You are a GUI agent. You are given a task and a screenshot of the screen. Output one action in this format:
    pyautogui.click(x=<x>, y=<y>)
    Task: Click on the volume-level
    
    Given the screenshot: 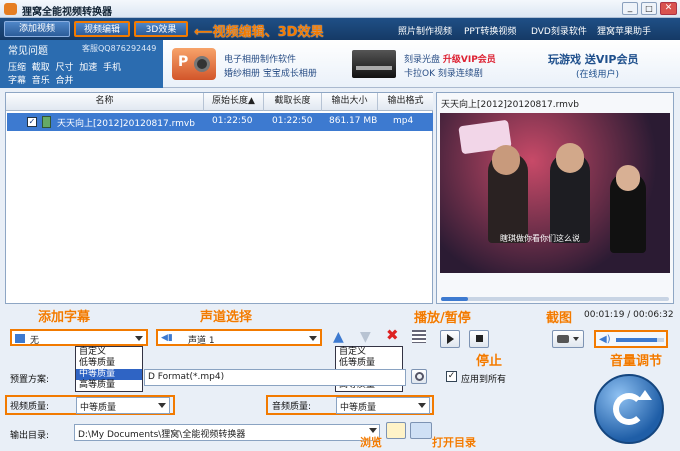 What is the action you would take?
    pyautogui.click(x=636, y=340)
    